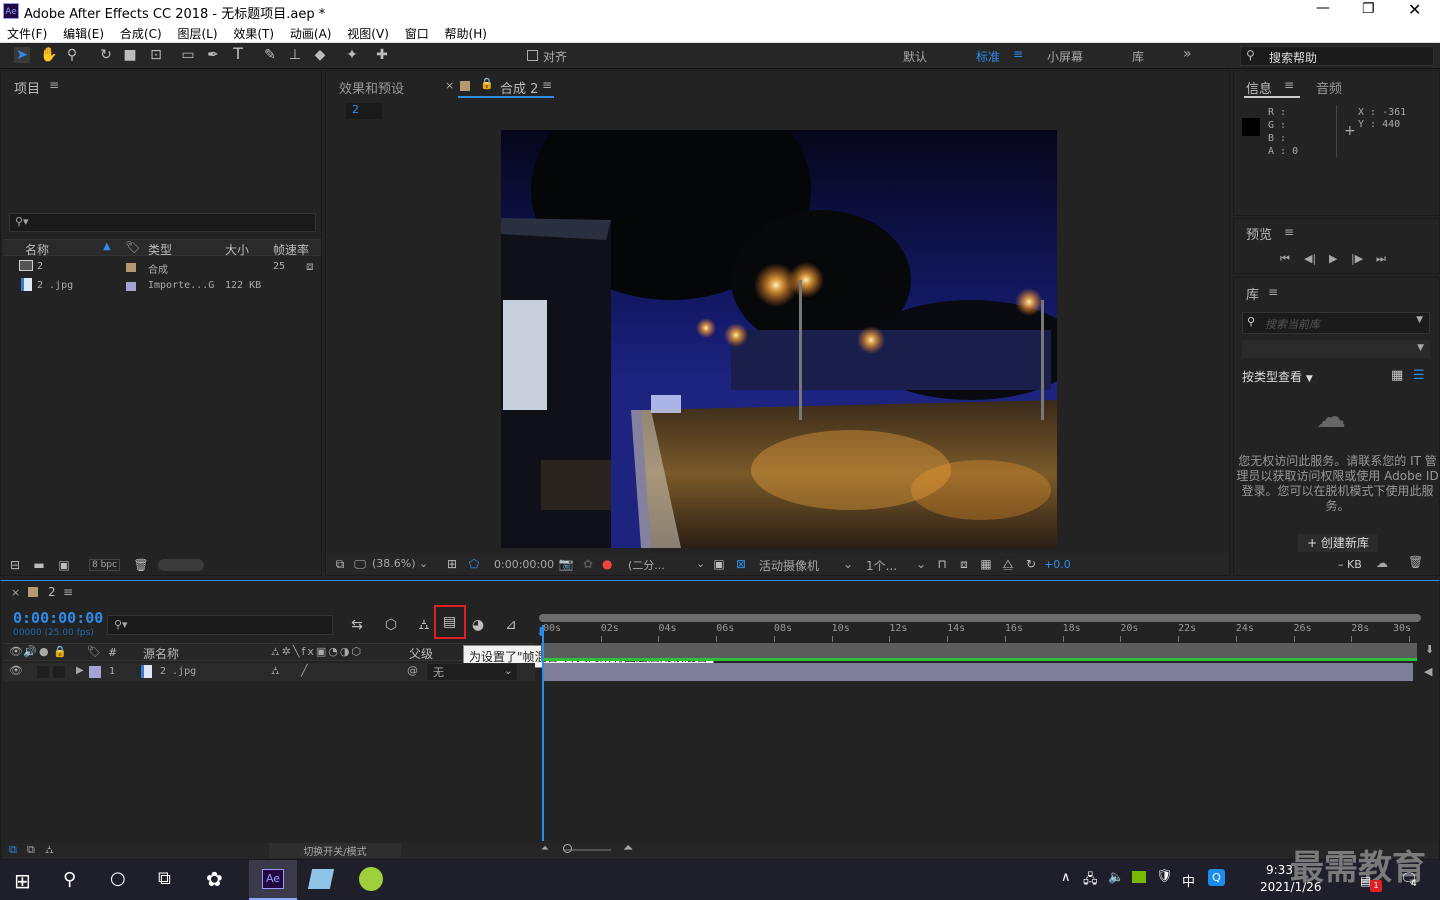 The width and height of the screenshot is (1440, 900). What do you see at coordinates (371, 87) in the screenshot?
I see `tab-effects-presets: 效果和预设` at bounding box center [371, 87].